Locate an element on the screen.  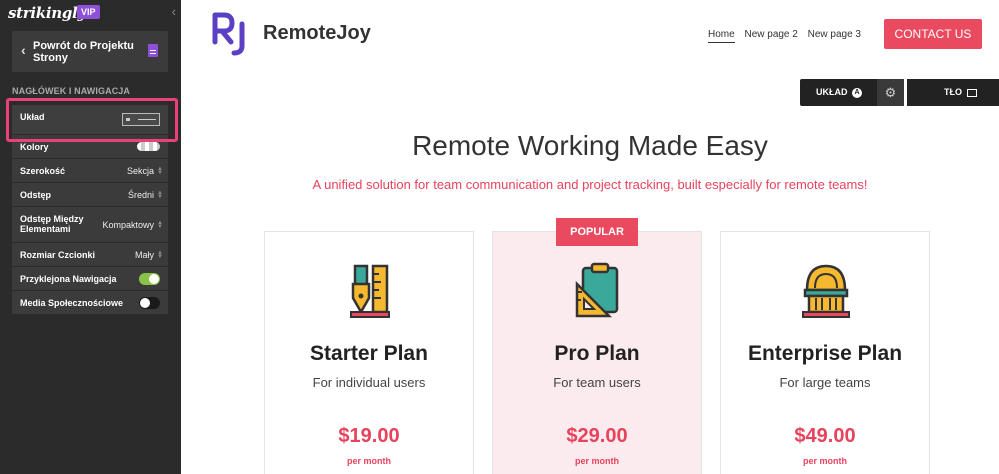
social-media-toggle is located at coordinates (149, 303).